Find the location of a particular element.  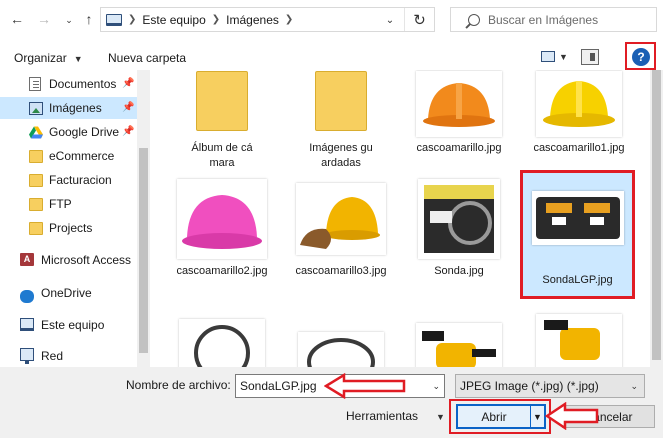

filename-annotation-arrow-icon is located at coordinates (365, 386).